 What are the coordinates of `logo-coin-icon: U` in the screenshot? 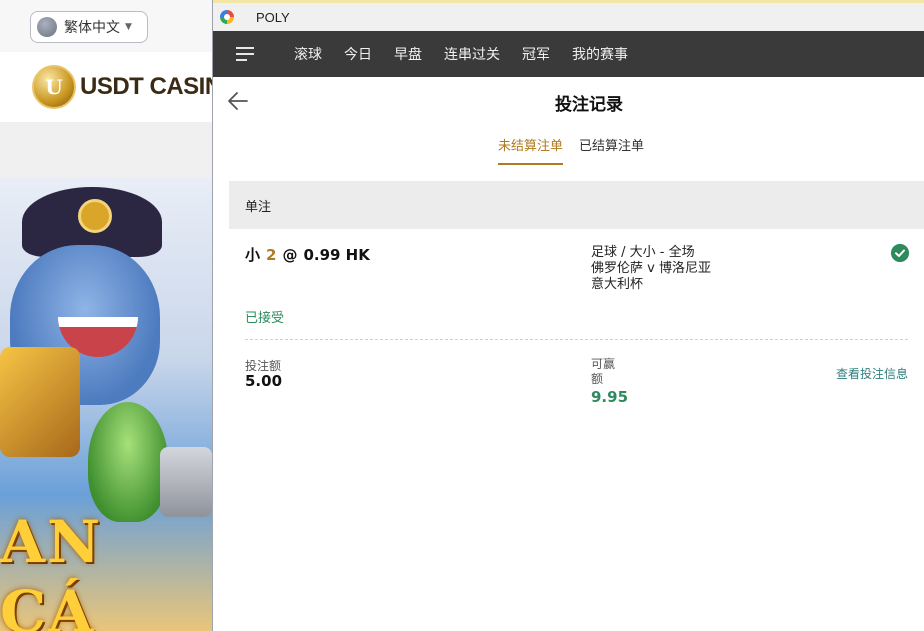 It's located at (54, 87).